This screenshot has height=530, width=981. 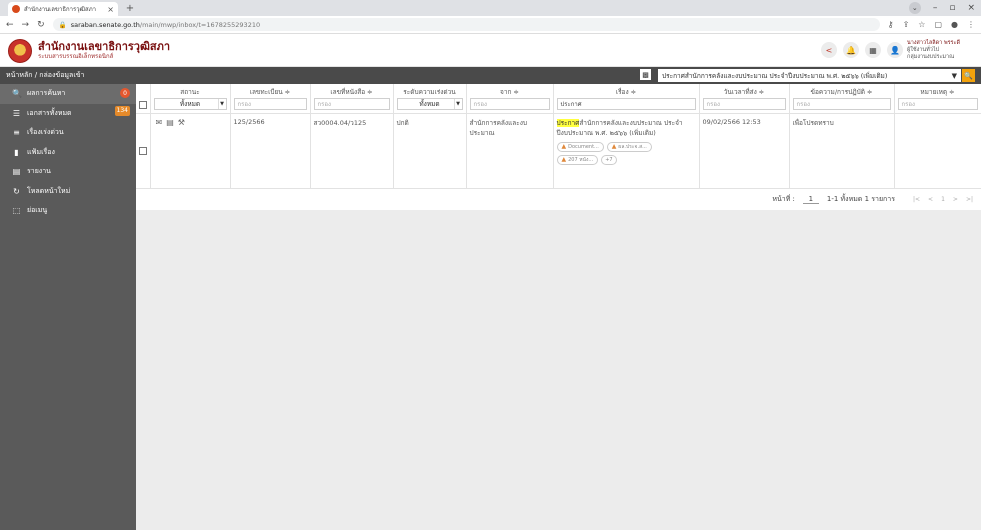 I want to click on back-icon: ←, so click(x=10, y=25).